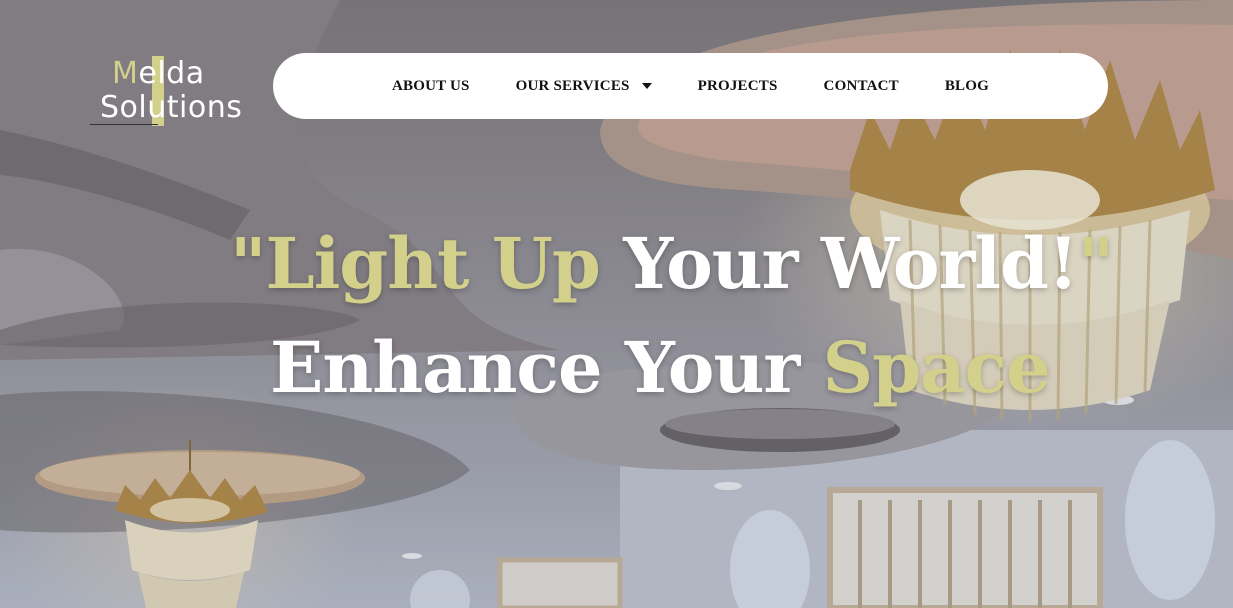 The height and width of the screenshot is (608, 1233). I want to click on nav-label-our-services: OUR SERVICES, so click(572, 85).